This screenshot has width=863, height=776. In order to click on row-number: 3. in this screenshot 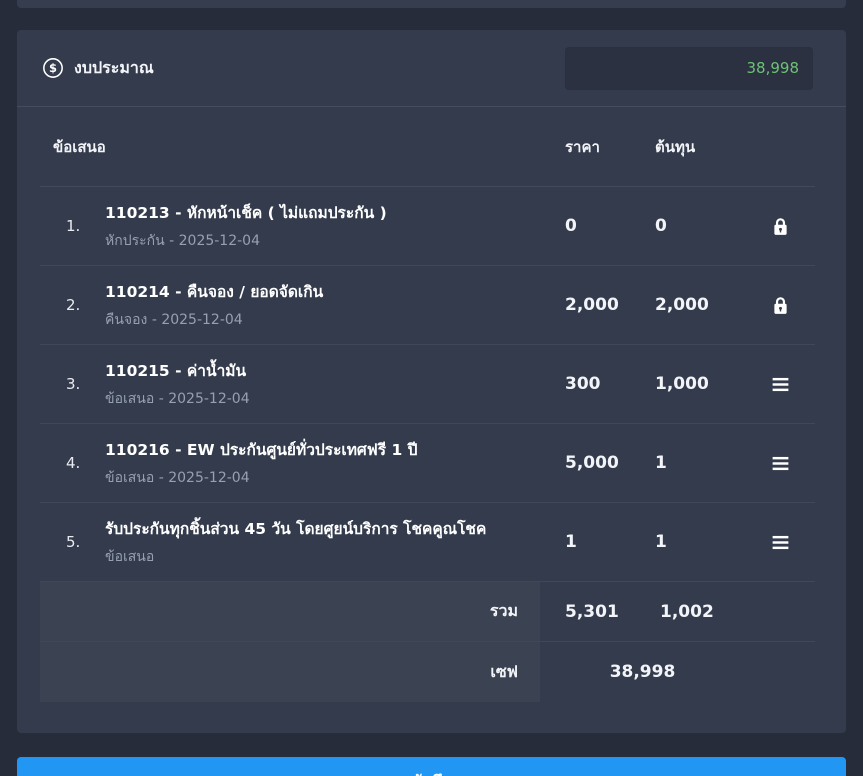, I will do `click(73, 384)`.